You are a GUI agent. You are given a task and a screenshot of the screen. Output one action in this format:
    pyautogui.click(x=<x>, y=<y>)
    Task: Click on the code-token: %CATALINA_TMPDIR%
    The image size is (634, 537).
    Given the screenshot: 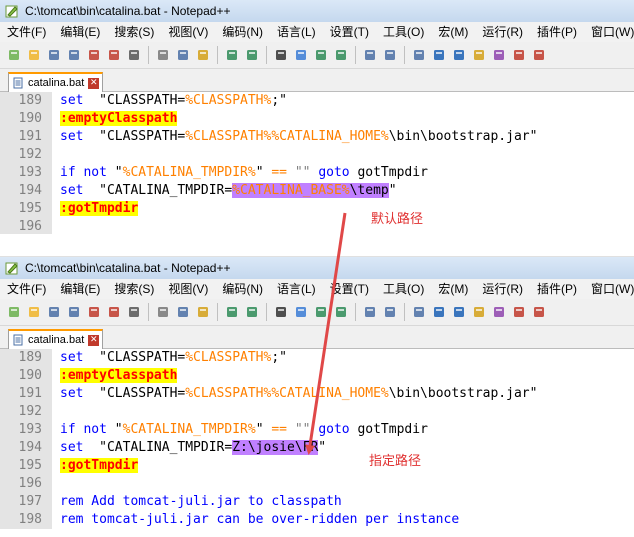 What is the action you would take?
    pyautogui.click(x=189, y=429)
    